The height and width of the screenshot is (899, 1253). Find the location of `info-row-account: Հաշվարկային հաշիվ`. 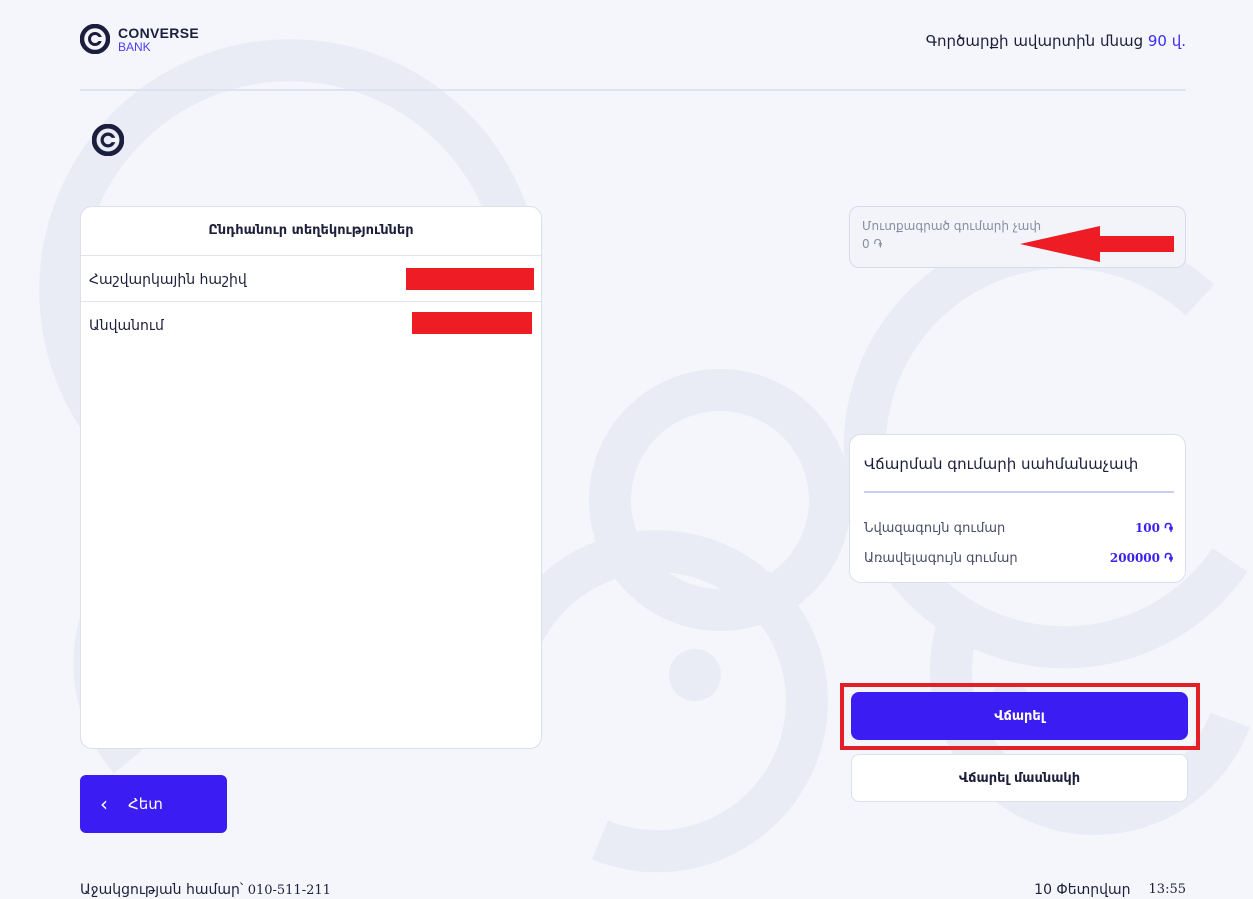

info-row-account: Հաշվարկային հաշիվ is located at coordinates (311, 278).